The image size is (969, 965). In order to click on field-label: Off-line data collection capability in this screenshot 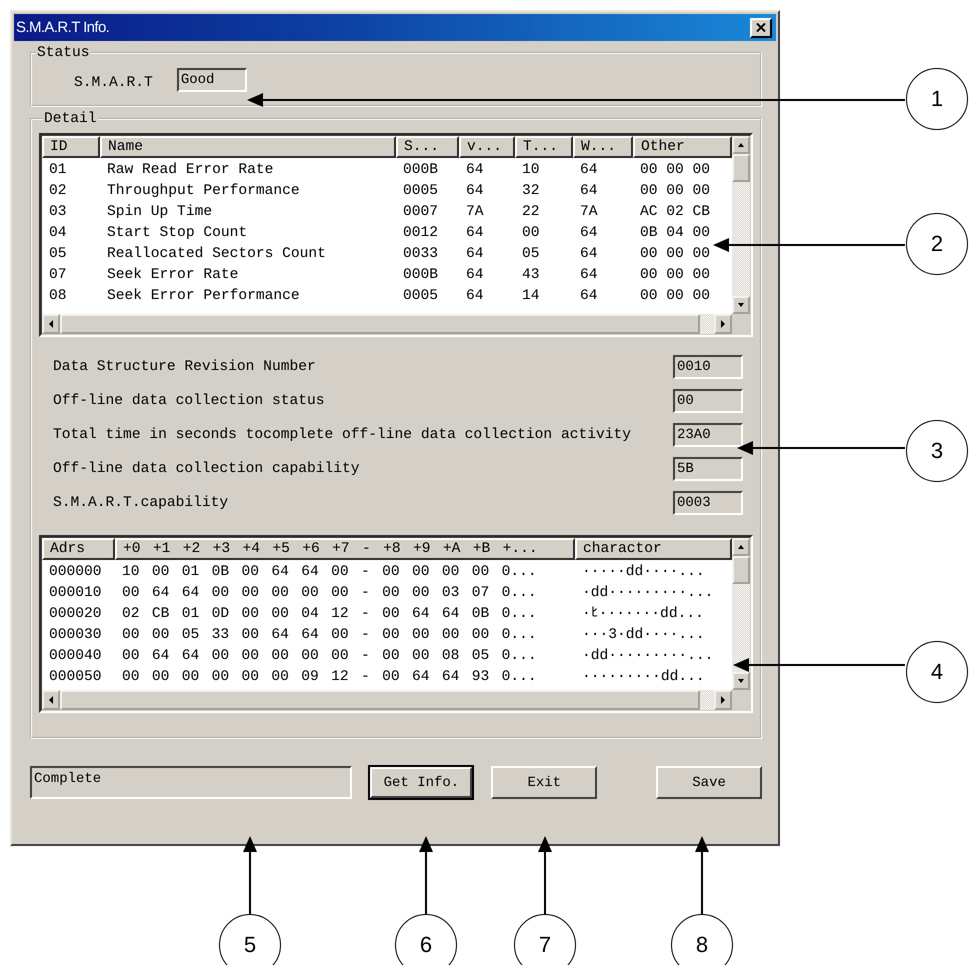, I will do `click(207, 469)`.